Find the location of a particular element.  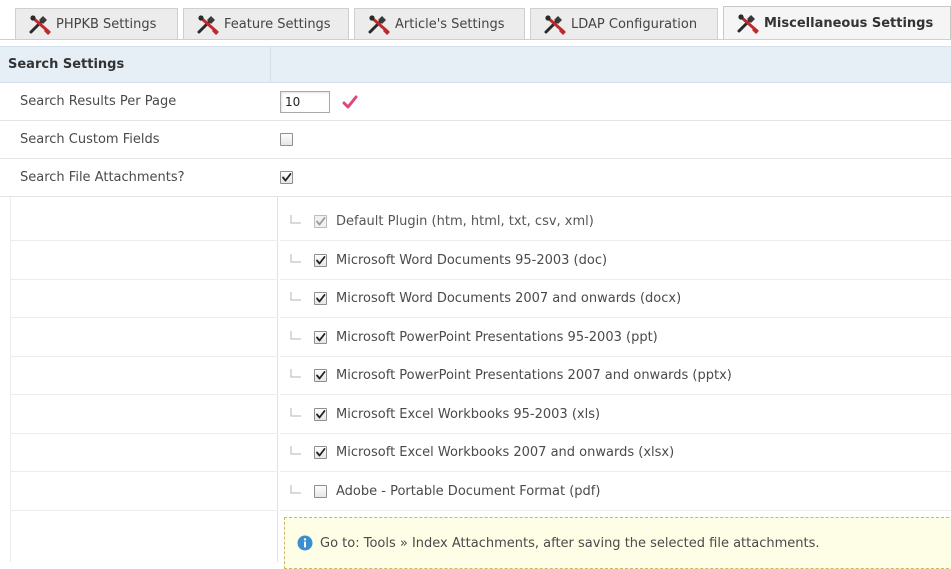

plugin-checkbox-pdf is located at coordinates (320, 491).